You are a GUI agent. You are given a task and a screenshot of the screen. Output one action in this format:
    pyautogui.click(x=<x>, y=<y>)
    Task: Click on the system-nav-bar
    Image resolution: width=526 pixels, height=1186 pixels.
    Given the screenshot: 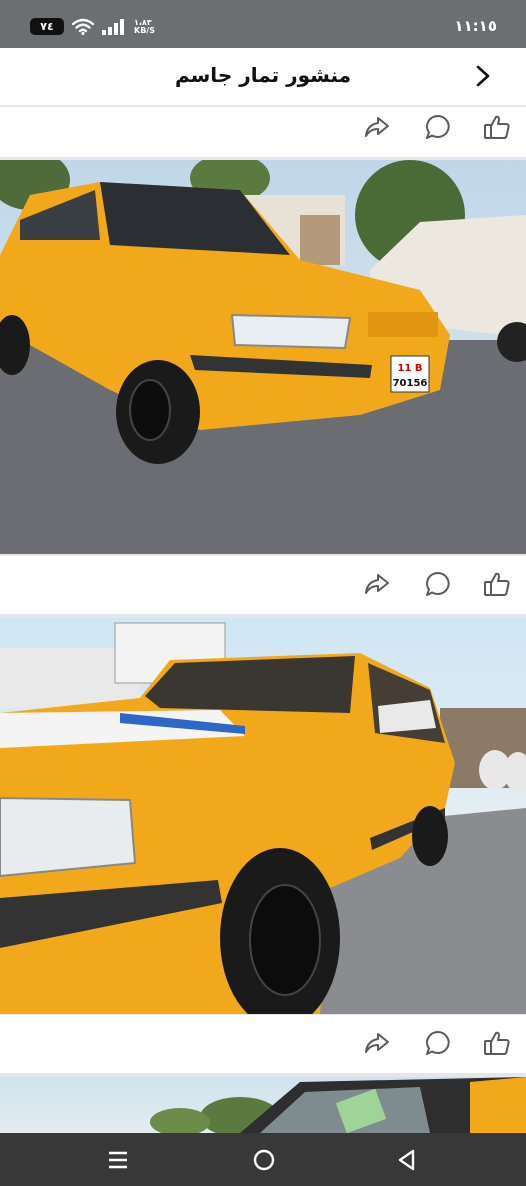 What is the action you would take?
    pyautogui.click(x=263, y=1159)
    